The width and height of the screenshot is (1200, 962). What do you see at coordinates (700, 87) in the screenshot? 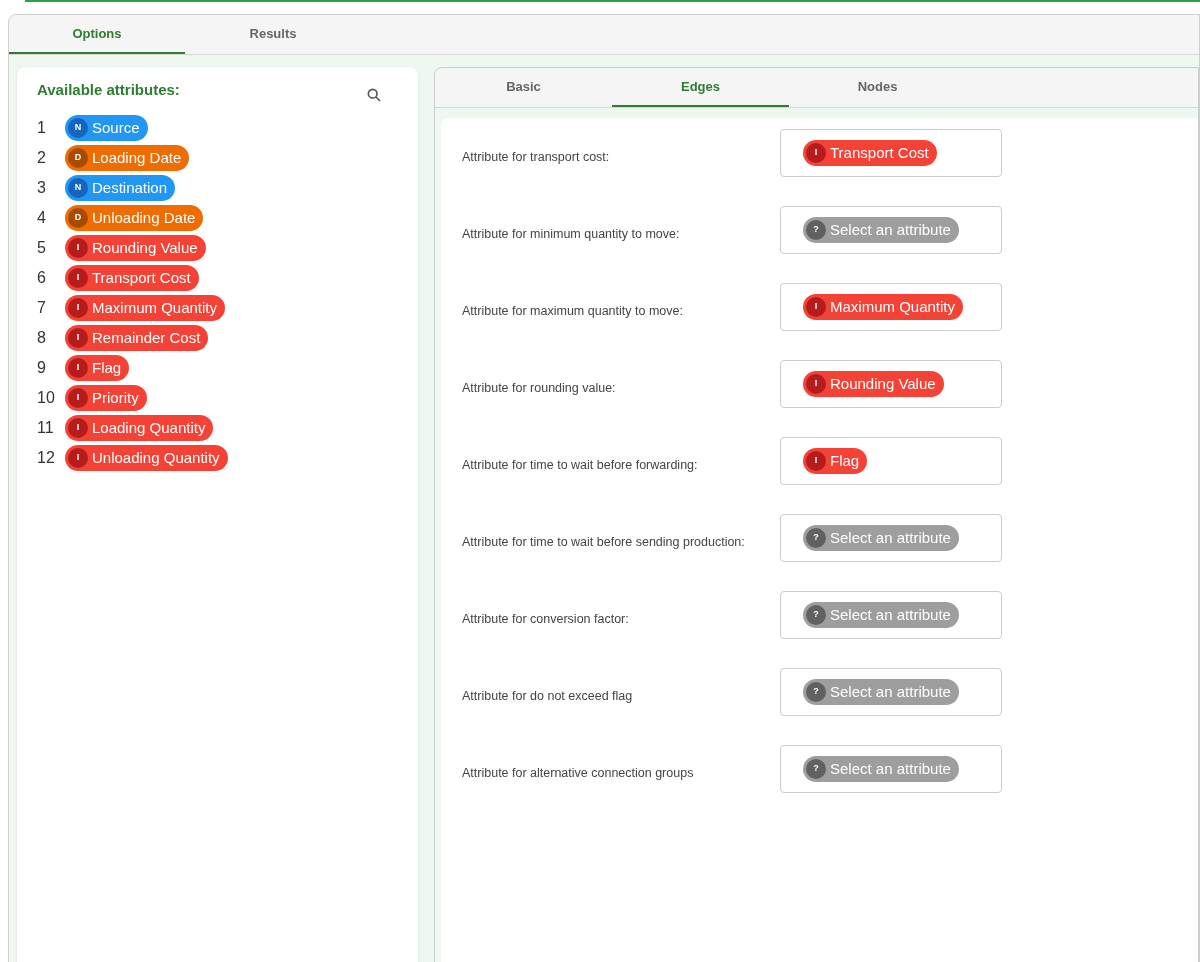
I see `tab: Edges` at bounding box center [700, 87].